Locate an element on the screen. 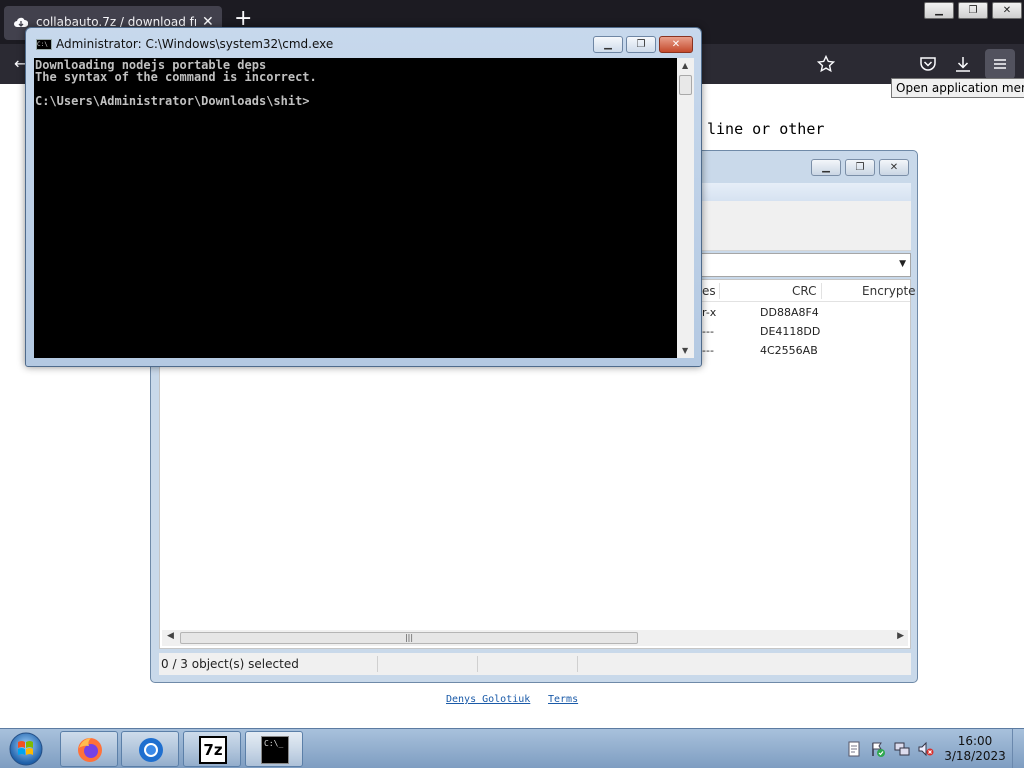 This screenshot has width=1024, height=768. browser-window-controls: ▁ ❐ ✕ is located at coordinates (973, 10).